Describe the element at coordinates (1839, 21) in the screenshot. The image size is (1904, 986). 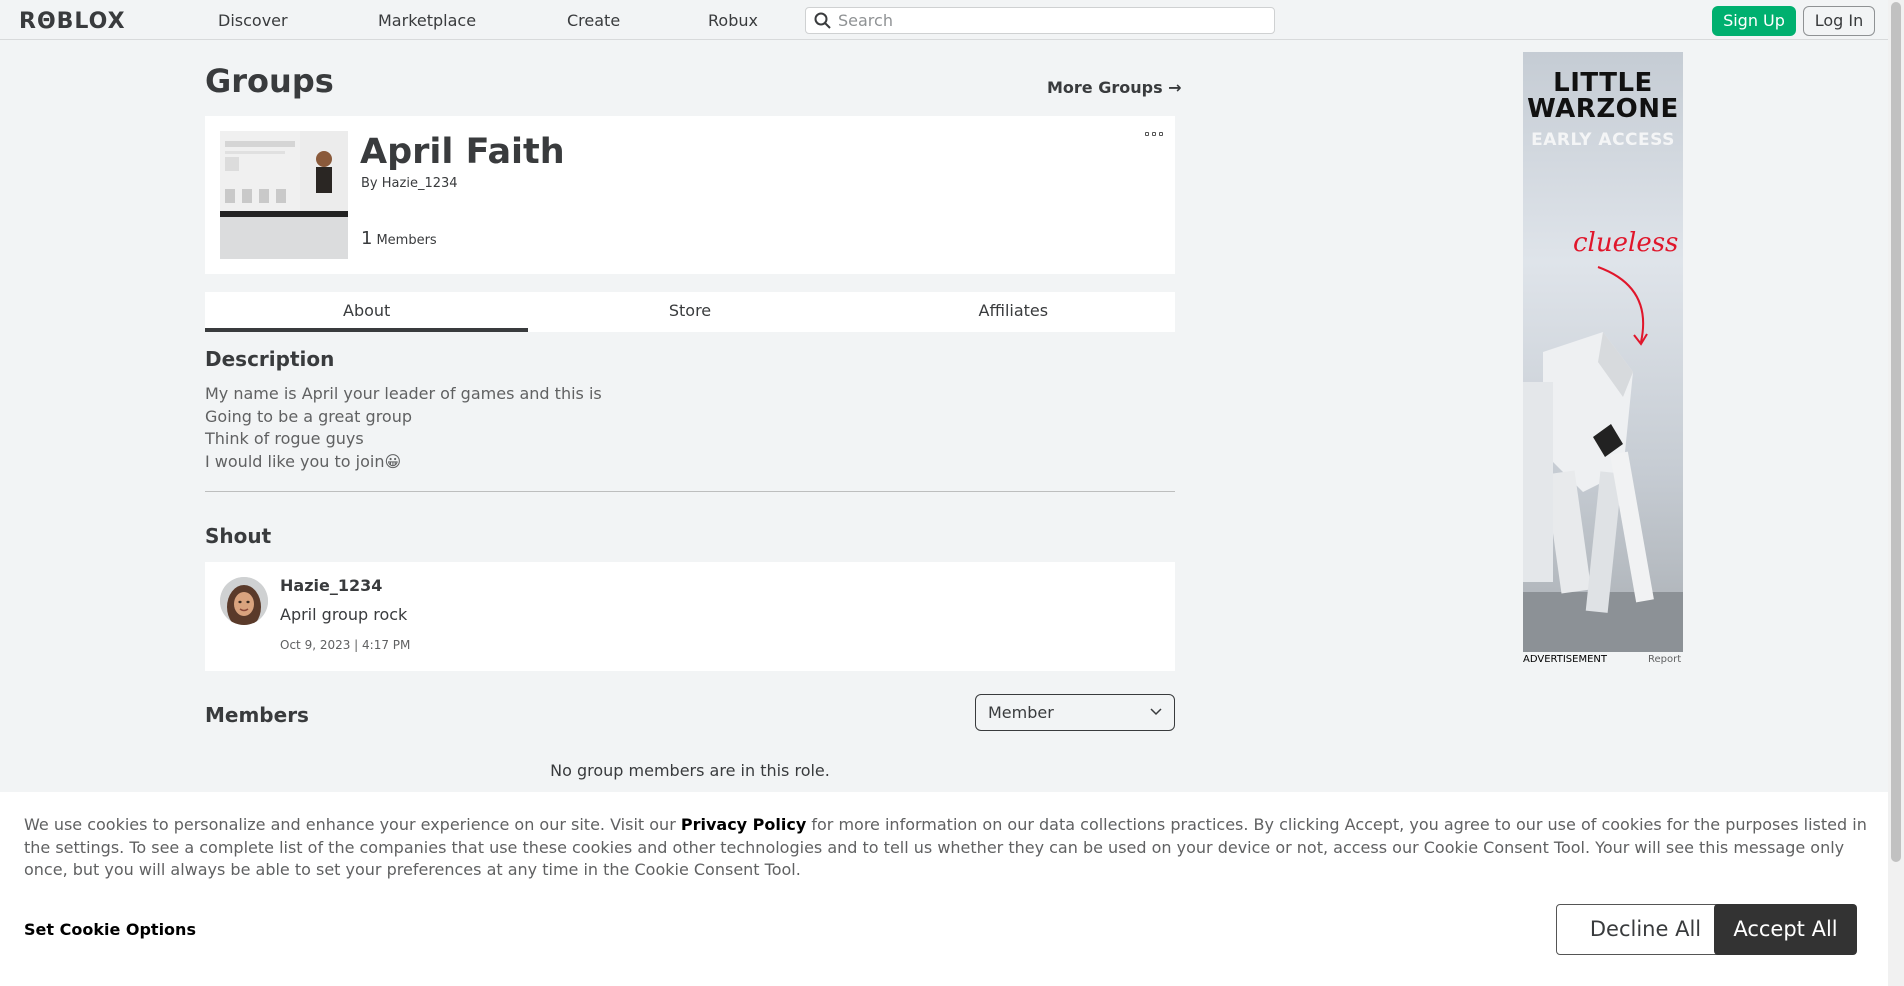
I see `login-button: Log In` at that location.